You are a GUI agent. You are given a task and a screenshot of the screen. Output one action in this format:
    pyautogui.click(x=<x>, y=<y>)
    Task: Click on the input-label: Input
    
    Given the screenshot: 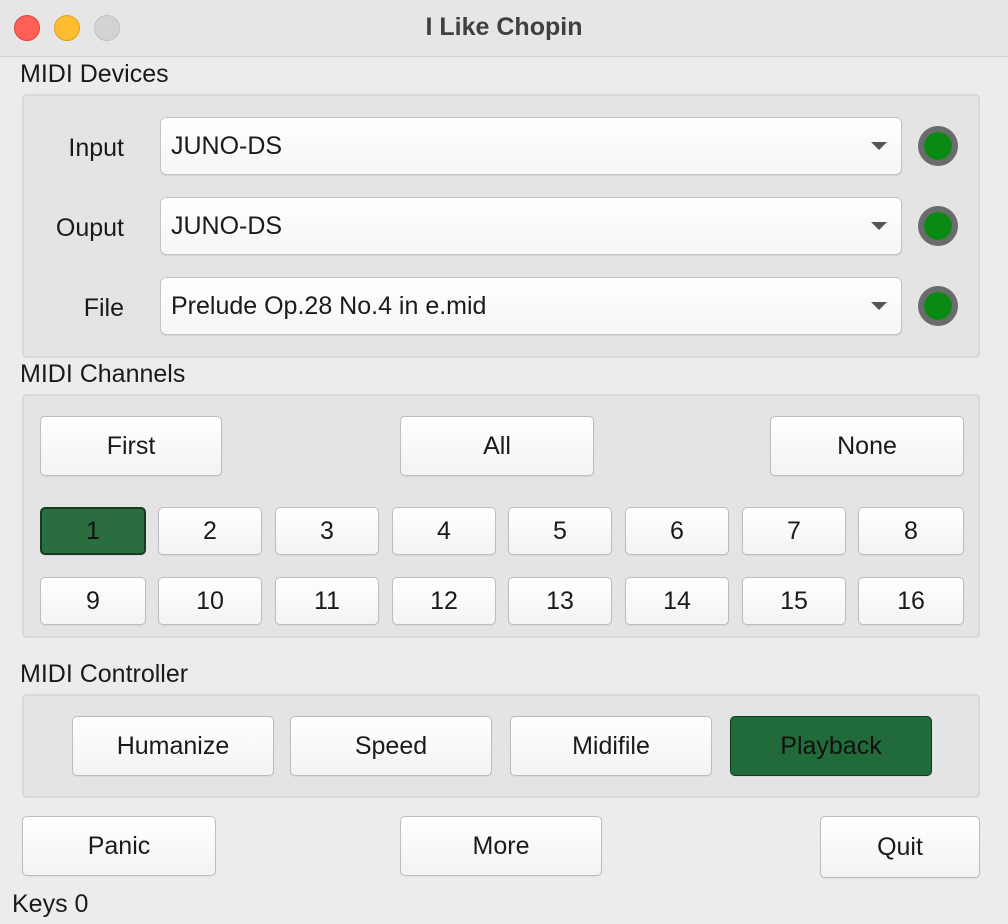 What is the action you would take?
    pyautogui.click(x=96, y=148)
    